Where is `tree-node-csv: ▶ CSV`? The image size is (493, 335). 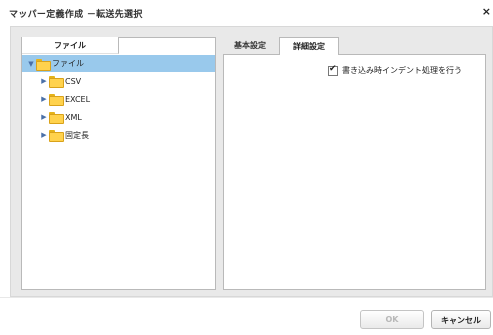 tree-node-csv: ▶ CSV is located at coordinates (118, 81).